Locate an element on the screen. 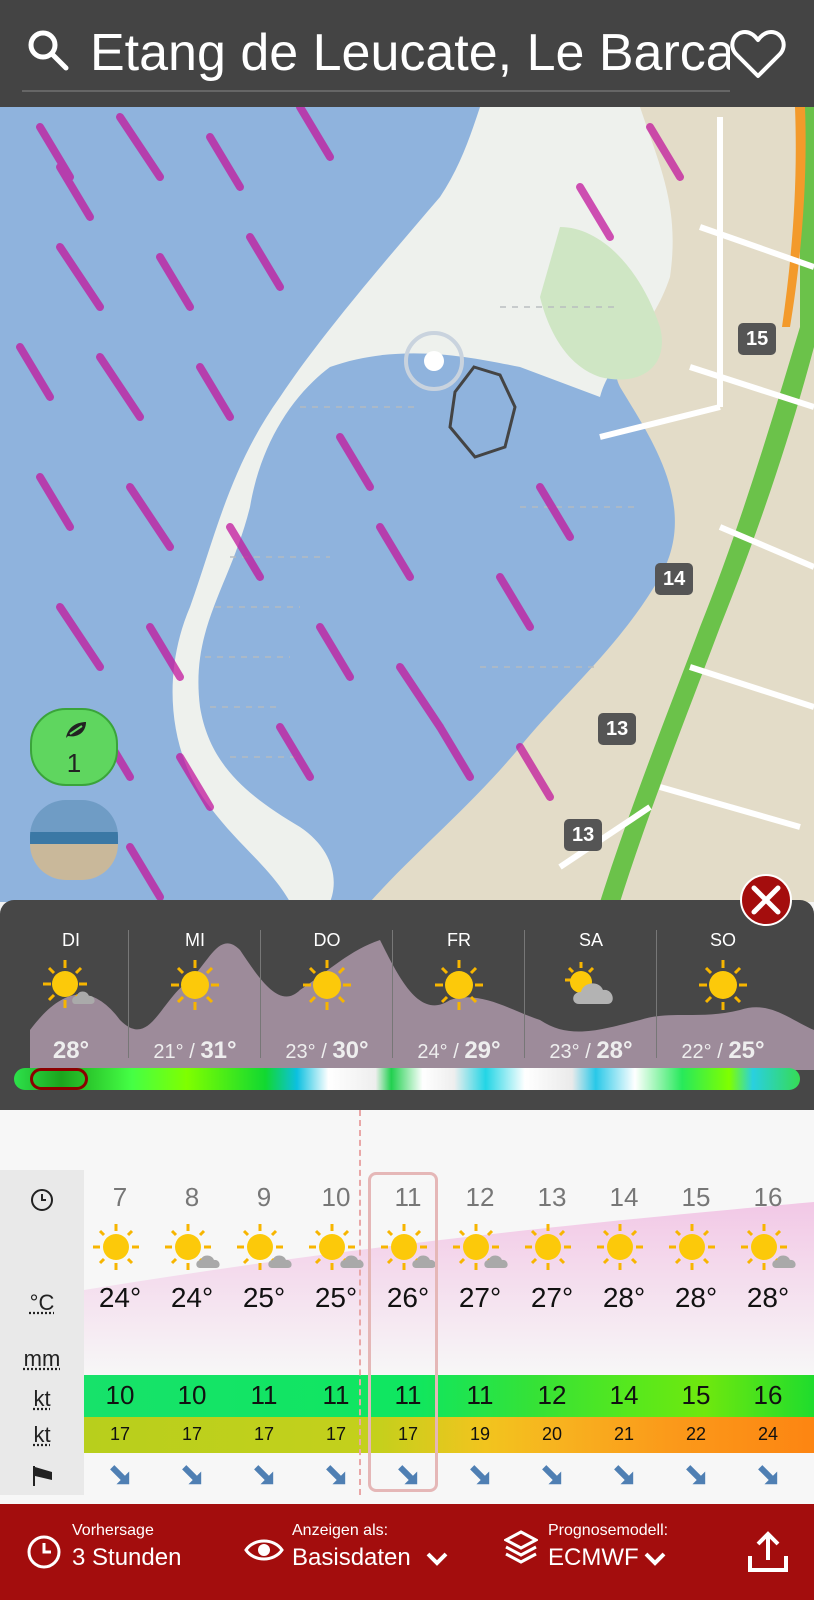  wind-unit-label: kt is located at coordinates (42, 1399).